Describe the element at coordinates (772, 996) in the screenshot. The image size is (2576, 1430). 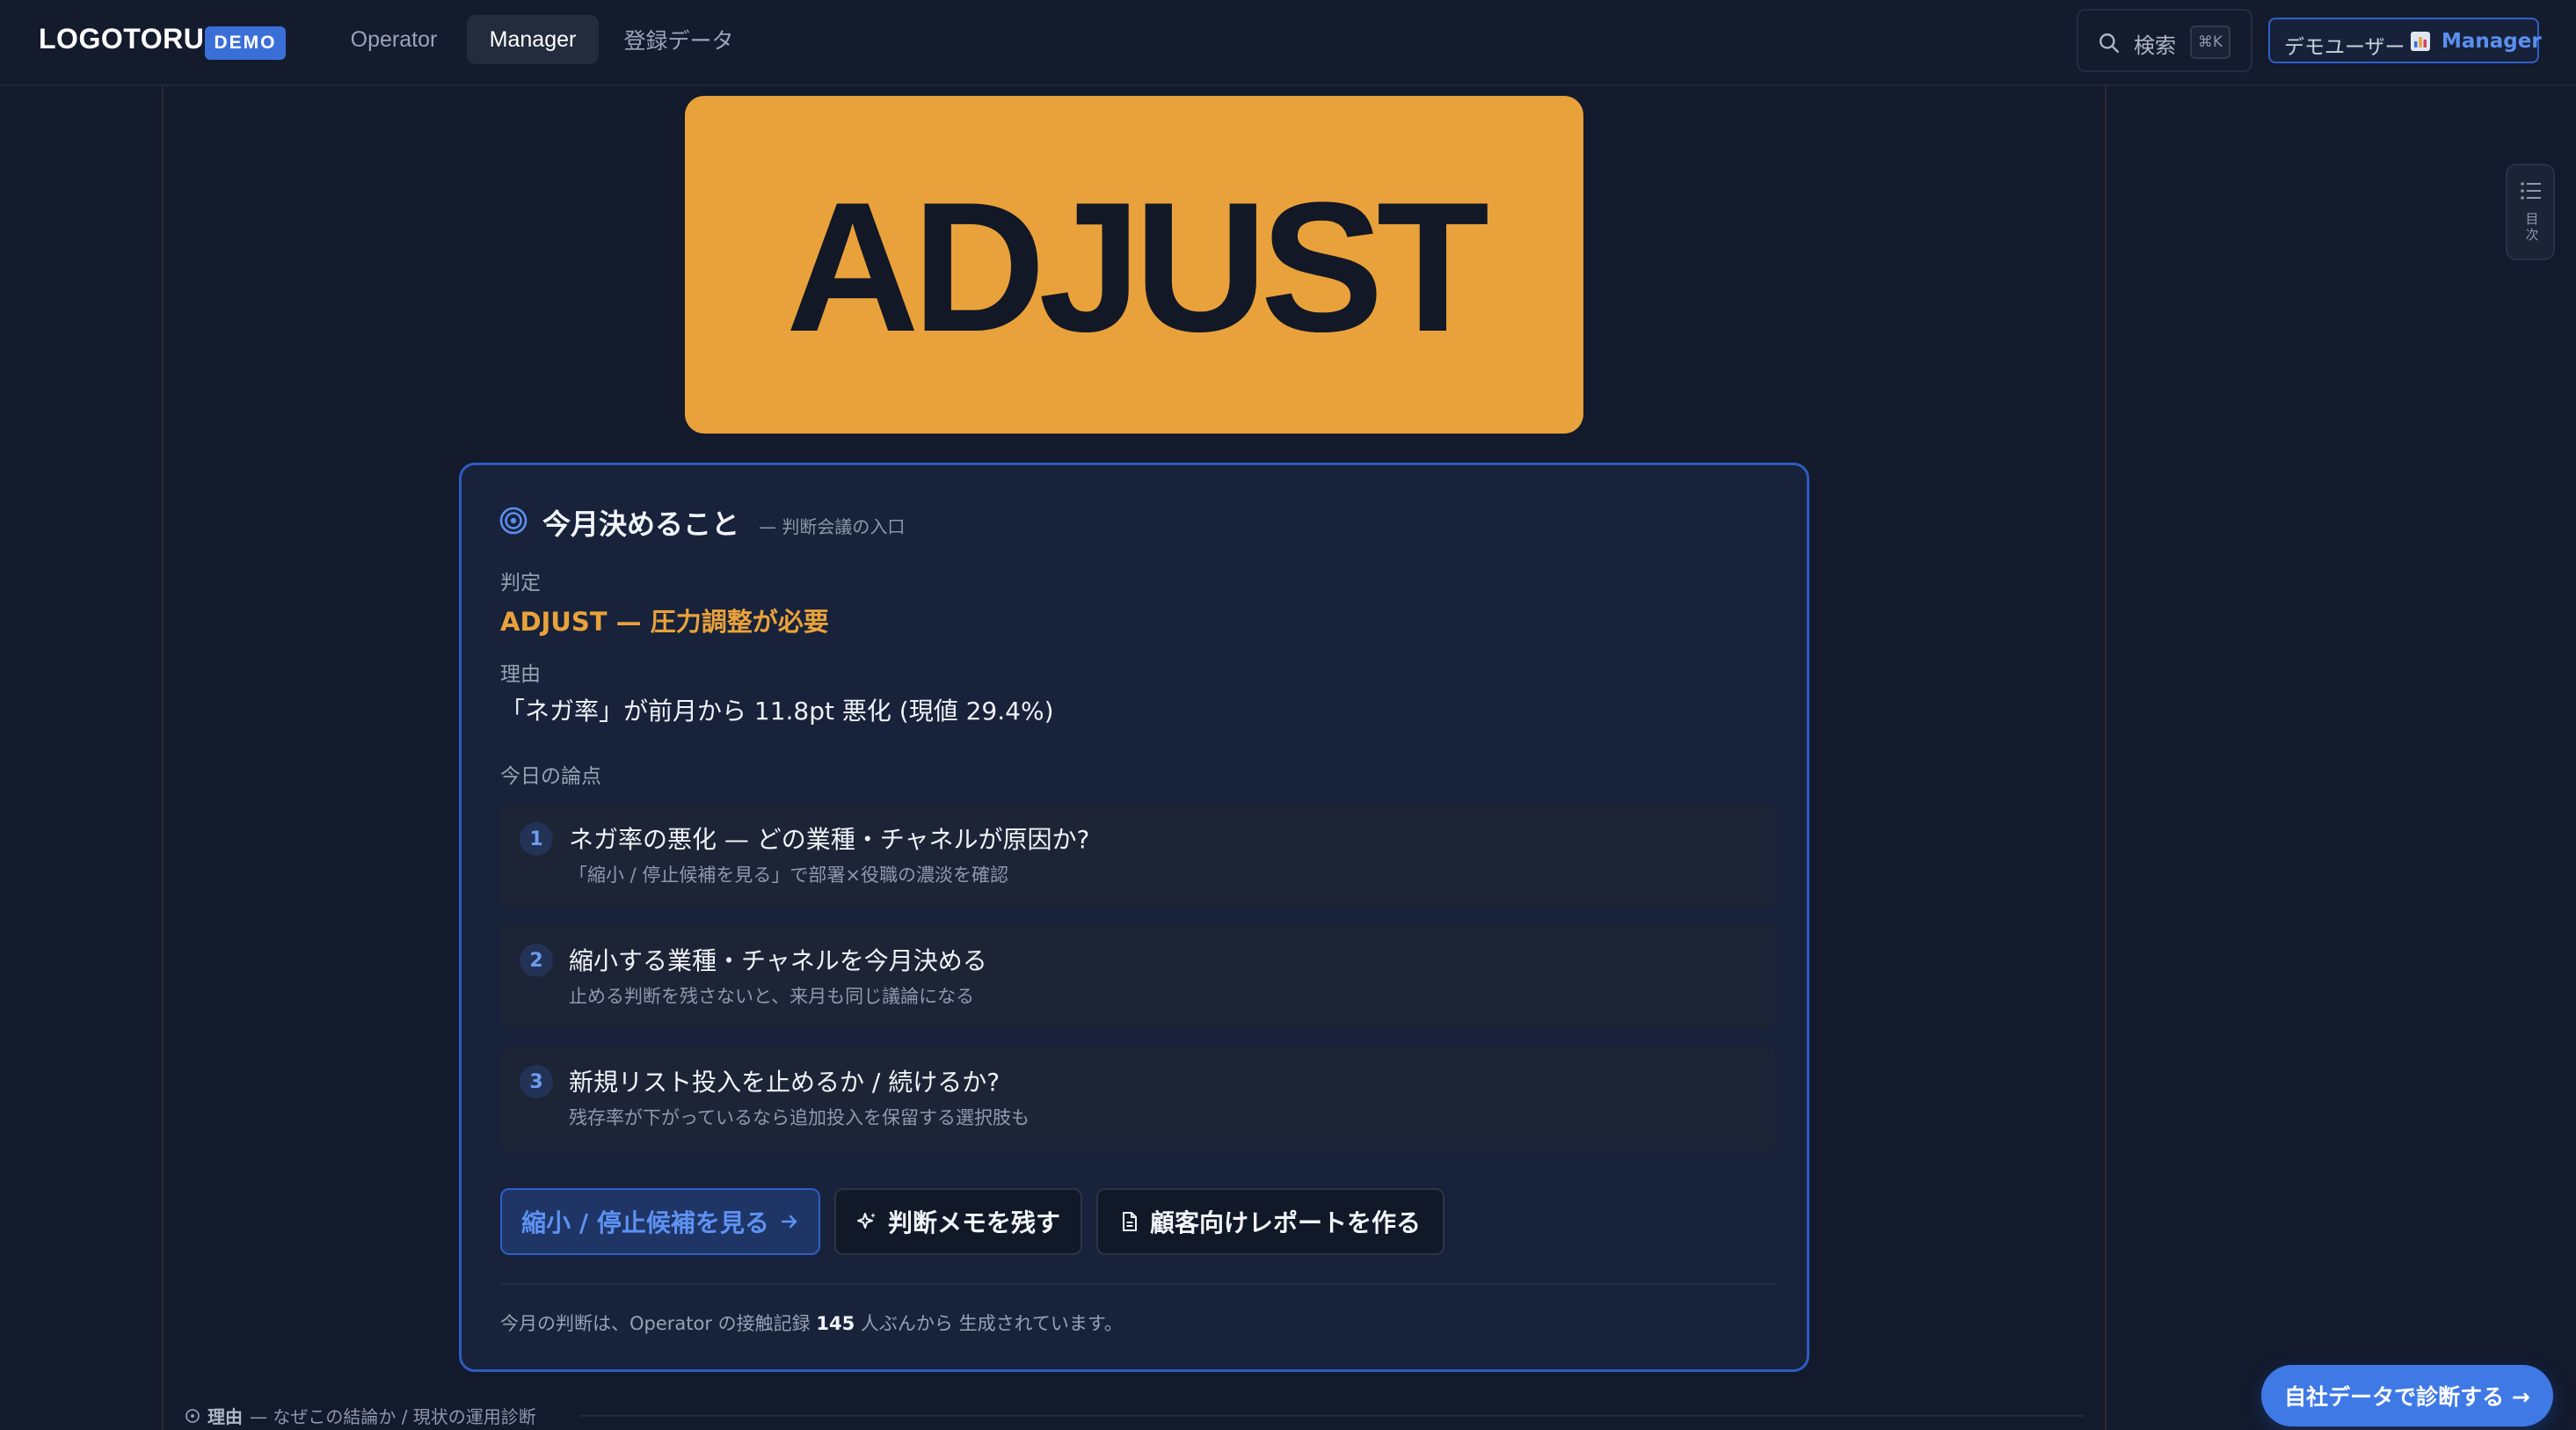
I see `point-description: 止める判断を残さないと、来月も同じ議論になる` at that location.